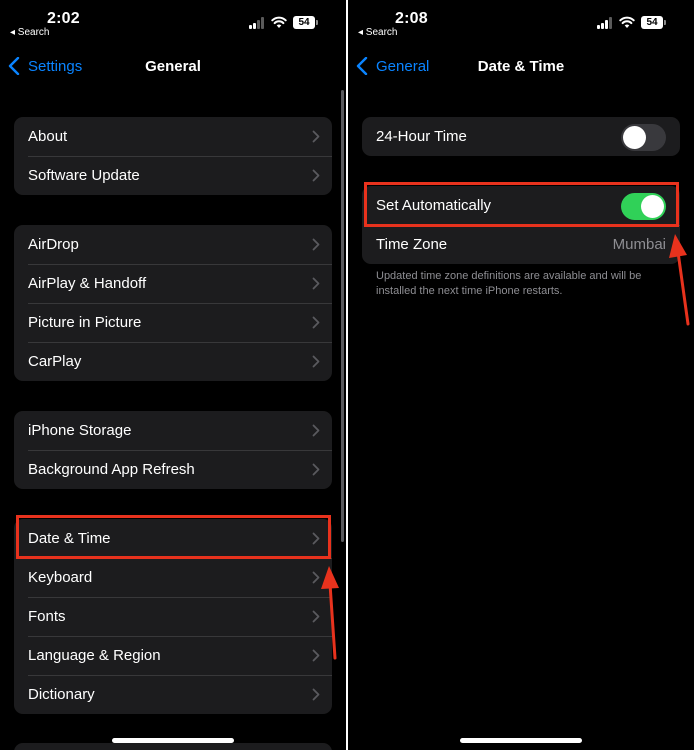  What do you see at coordinates (87, 283) in the screenshot?
I see `row-label: AirPlay & Handoff` at bounding box center [87, 283].